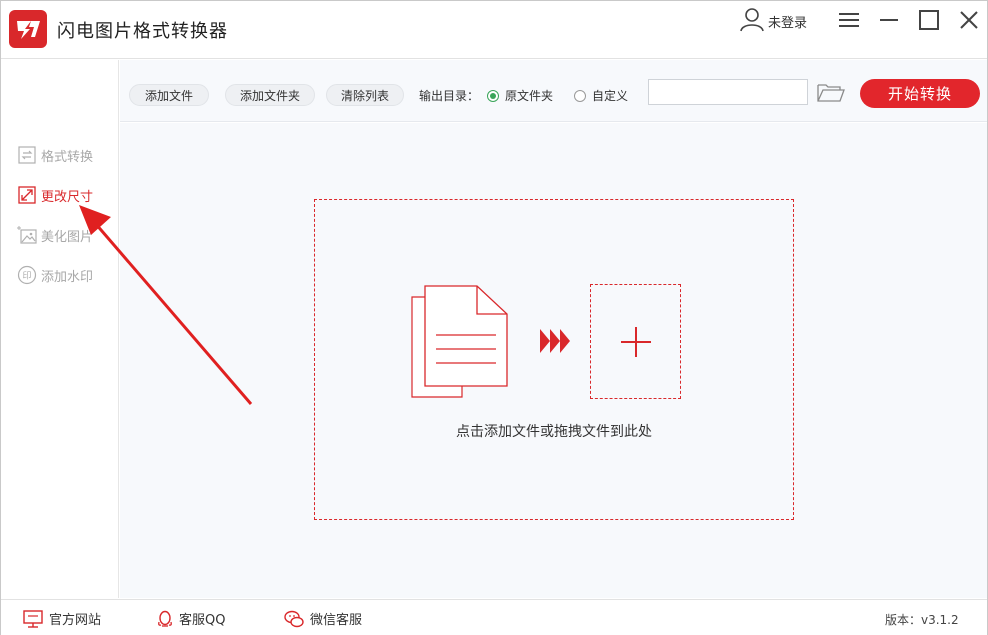 The height and width of the screenshot is (635, 988). Describe the element at coordinates (67, 157) in the screenshot. I see `sidebar-item-label: 格式转换` at that location.